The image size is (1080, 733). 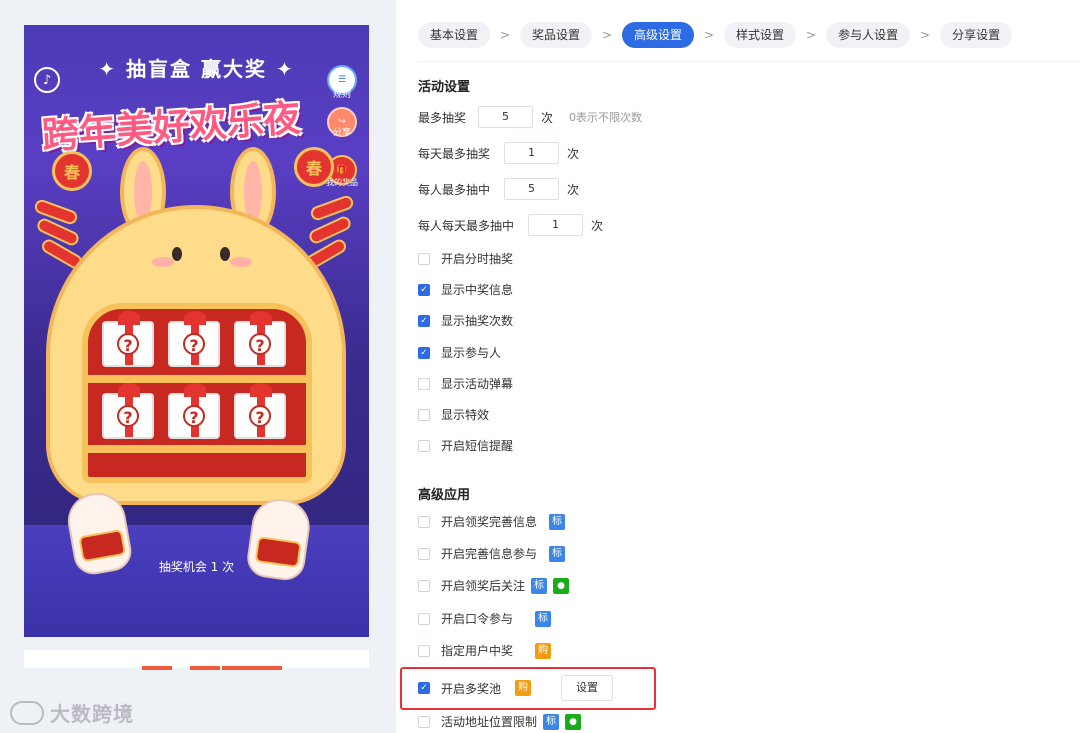 I want to click on section-title-activity-settings: 活动设置, so click(x=444, y=87).